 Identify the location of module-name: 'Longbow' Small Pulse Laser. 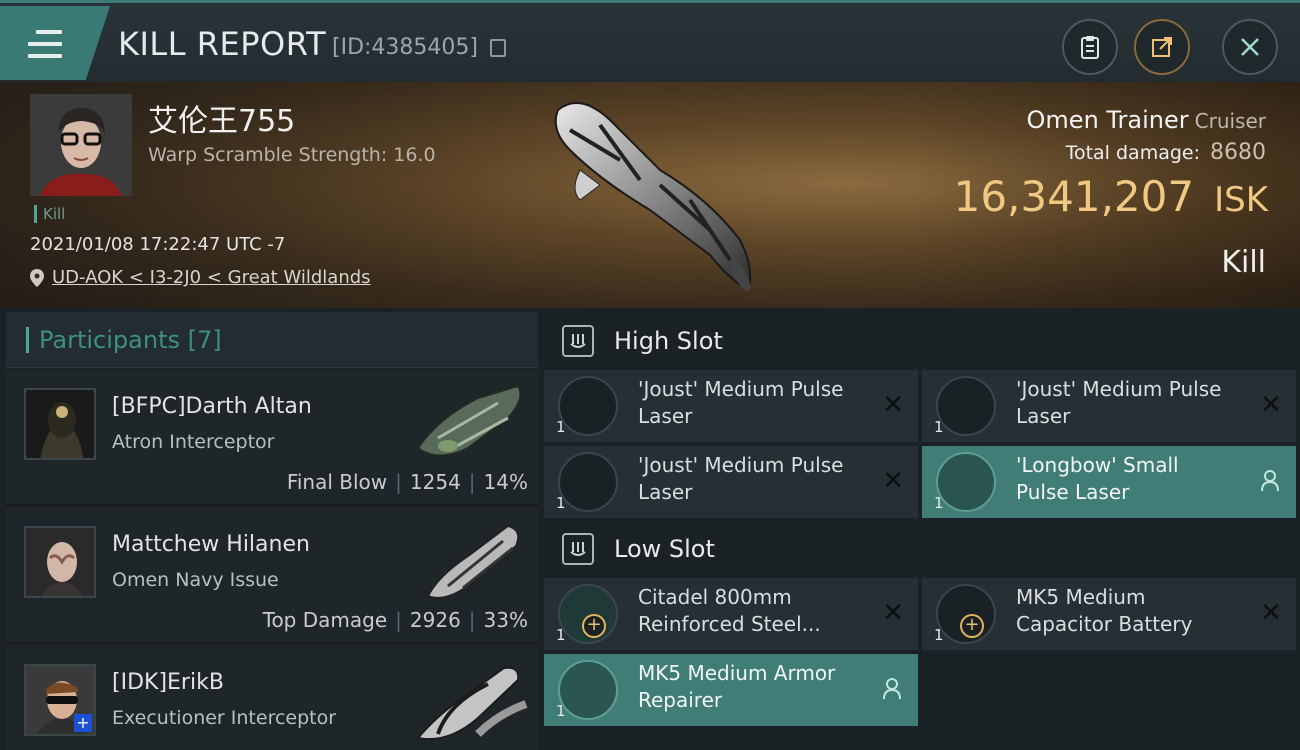
(1136, 479).